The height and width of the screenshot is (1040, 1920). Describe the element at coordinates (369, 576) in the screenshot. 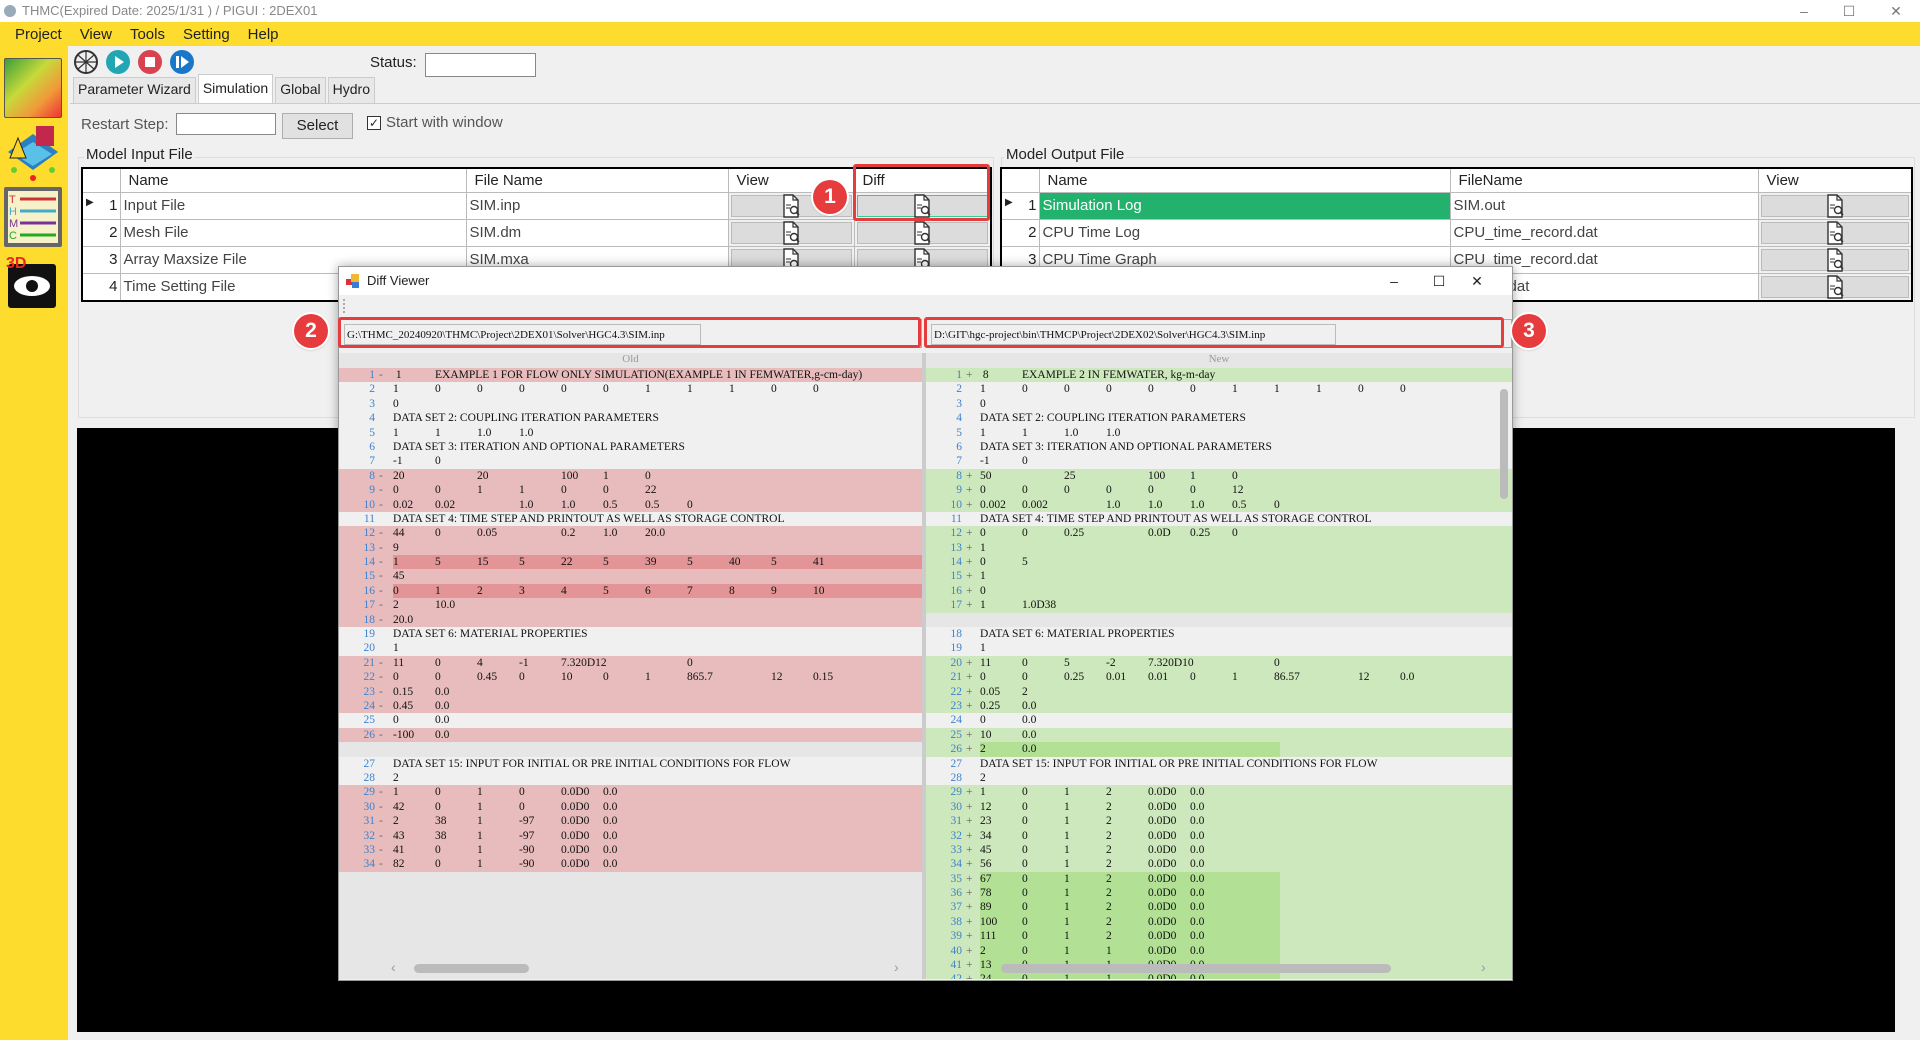

I see `line-number: 15` at that location.